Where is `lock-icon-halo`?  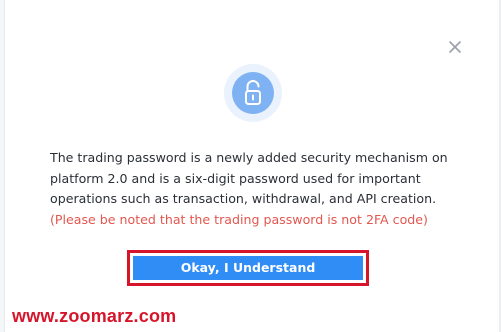
lock-icon-halo is located at coordinates (253, 93).